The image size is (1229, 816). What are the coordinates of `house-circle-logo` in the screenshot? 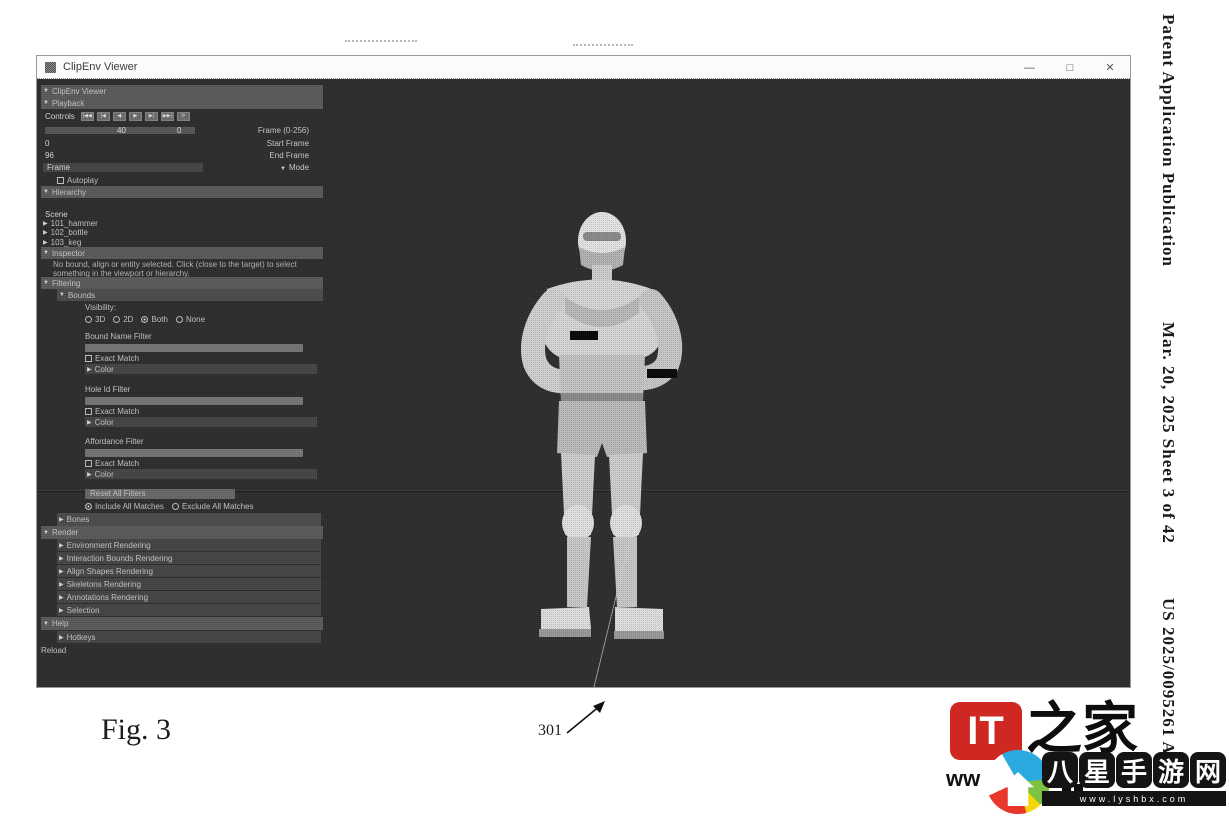 It's located at (1018, 782).